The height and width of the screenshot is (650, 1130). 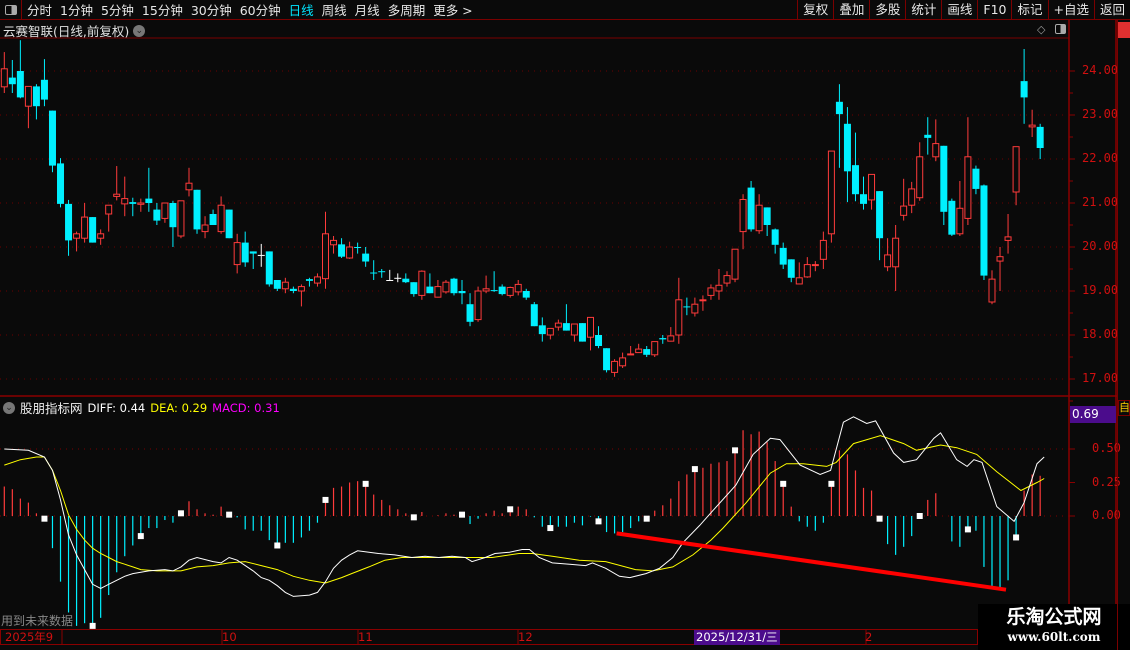 I want to click on indicator-legend: ⌄ 股朋指标网 DIFF: 0.44 DEA: 0.29 MACD: 0.31, so click(x=141, y=407).